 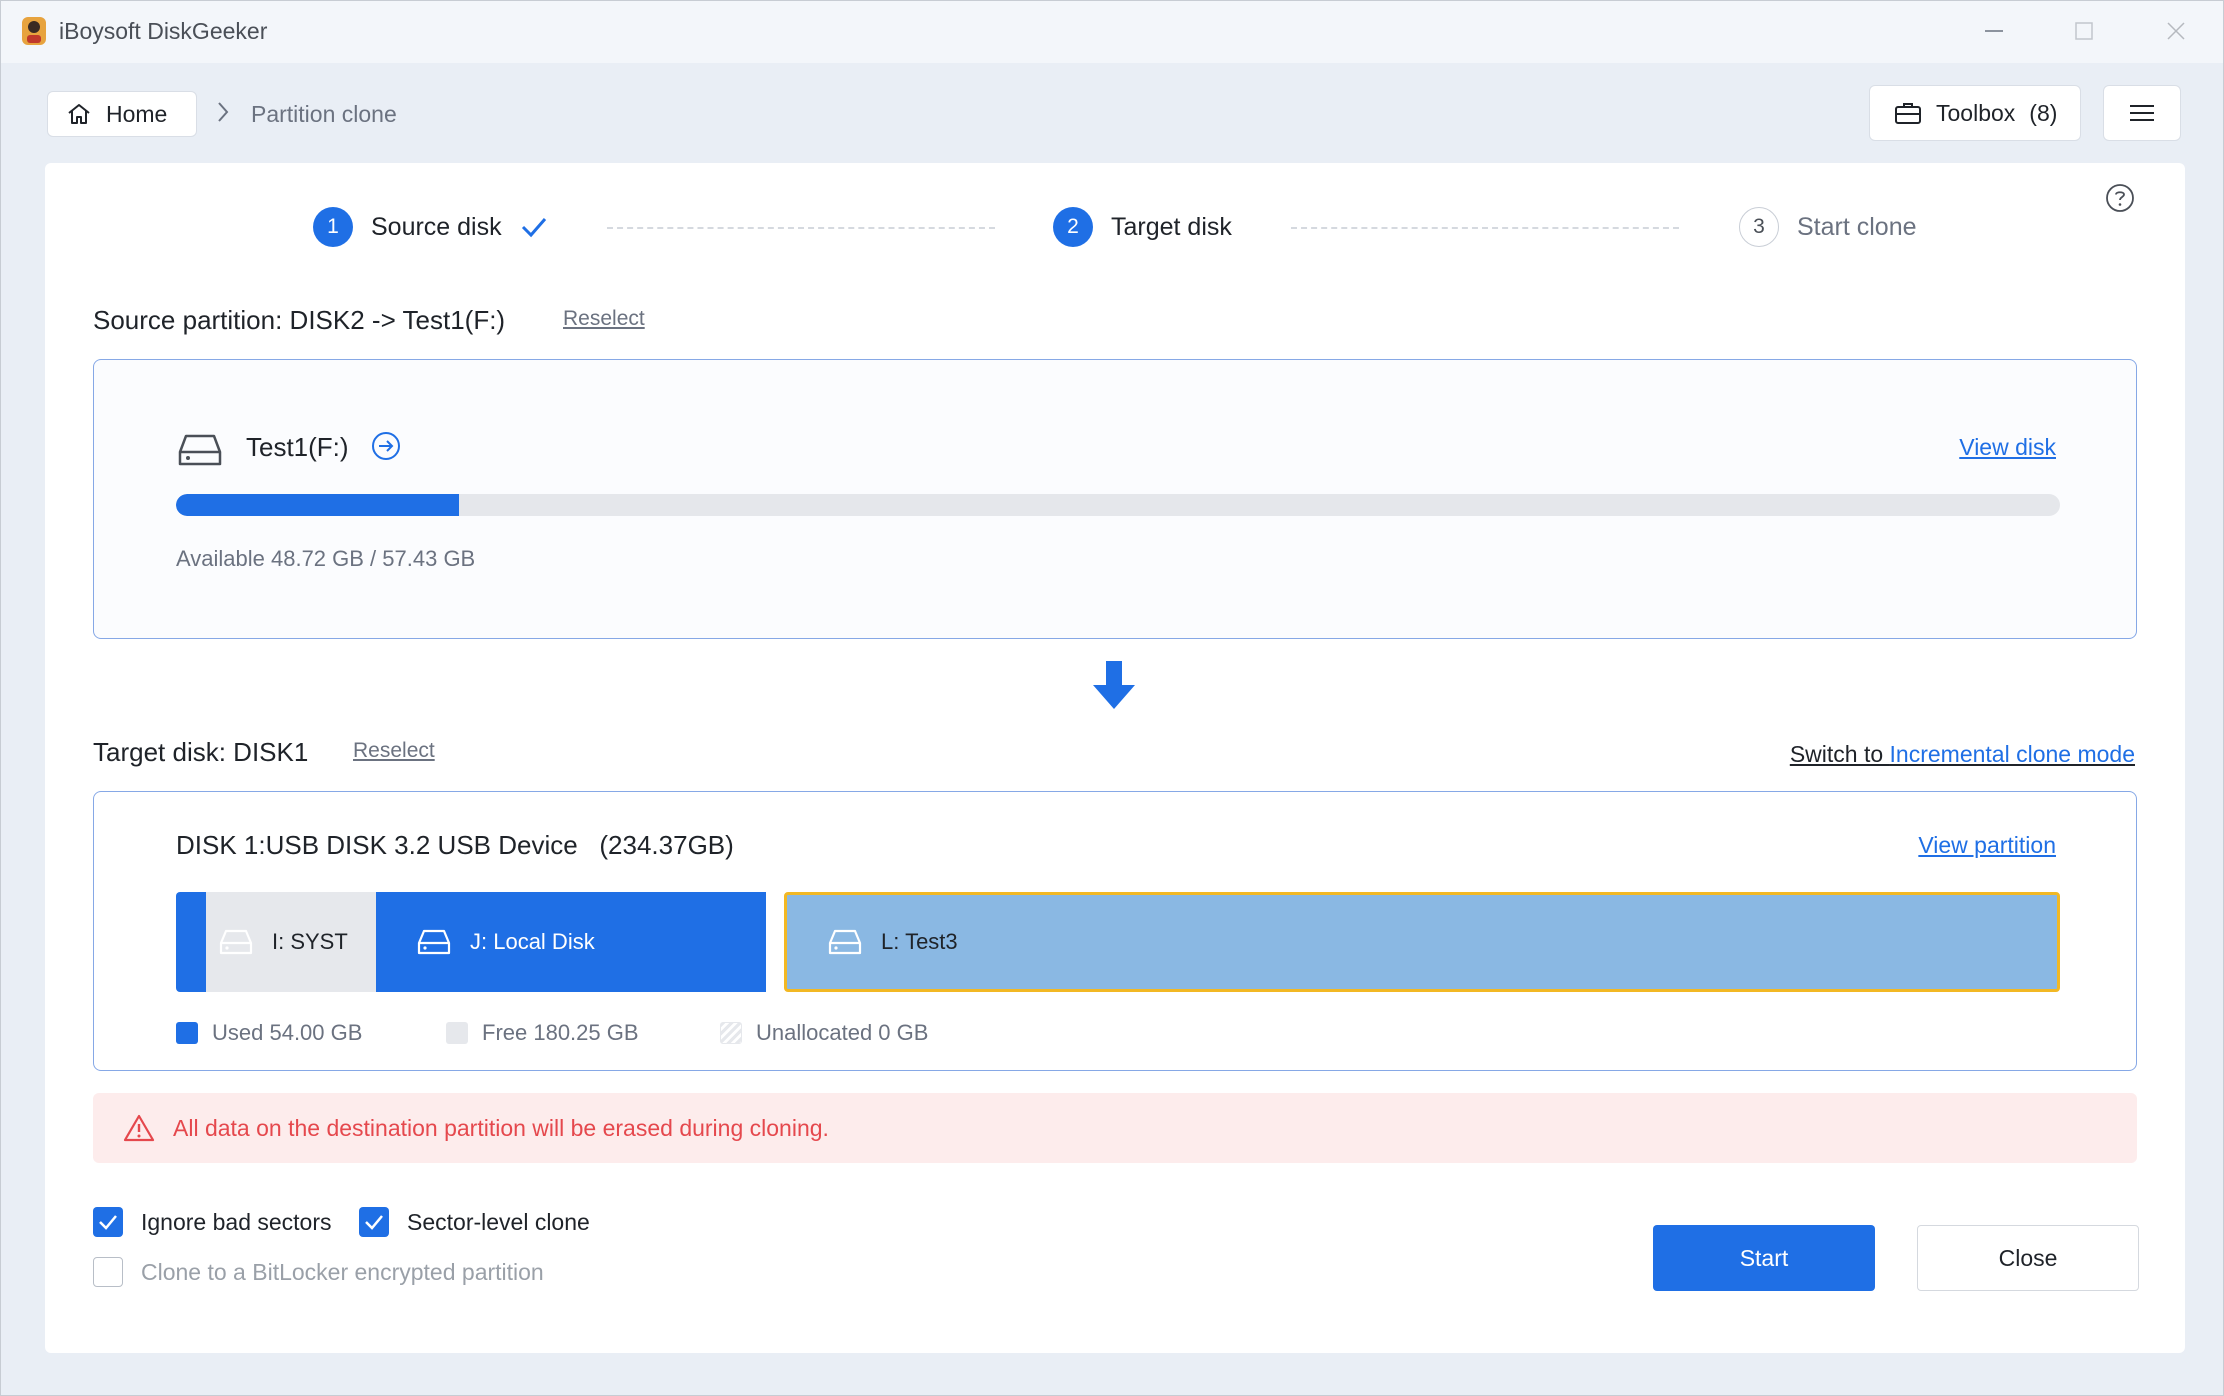 What do you see at coordinates (377, 845) in the screenshot?
I see `target-disk-label: DISK 1:USB DISK 3.2 USB Device` at bounding box center [377, 845].